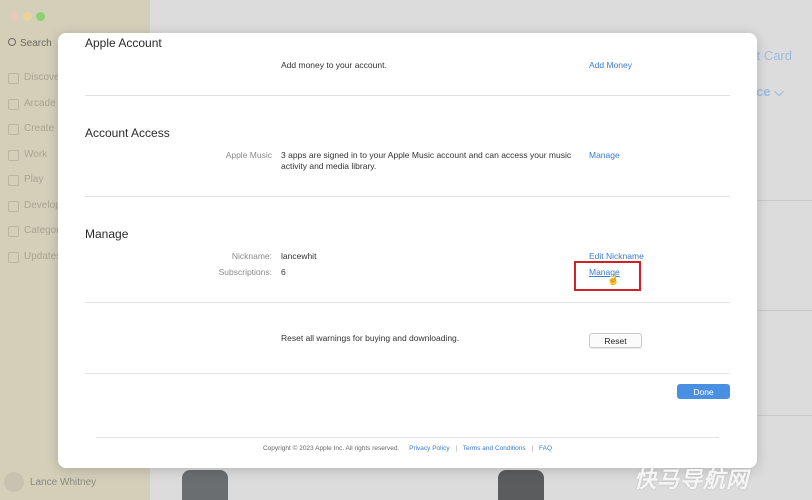 The width and height of the screenshot is (812, 500). What do you see at coordinates (494, 448) in the screenshot?
I see `terms-link: Terms and Conditions` at bounding box center [494, 448].